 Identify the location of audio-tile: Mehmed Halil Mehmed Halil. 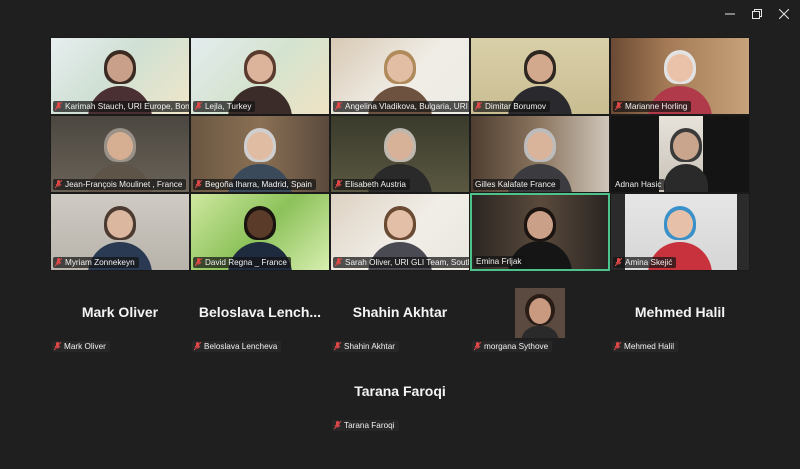
(680, 319).